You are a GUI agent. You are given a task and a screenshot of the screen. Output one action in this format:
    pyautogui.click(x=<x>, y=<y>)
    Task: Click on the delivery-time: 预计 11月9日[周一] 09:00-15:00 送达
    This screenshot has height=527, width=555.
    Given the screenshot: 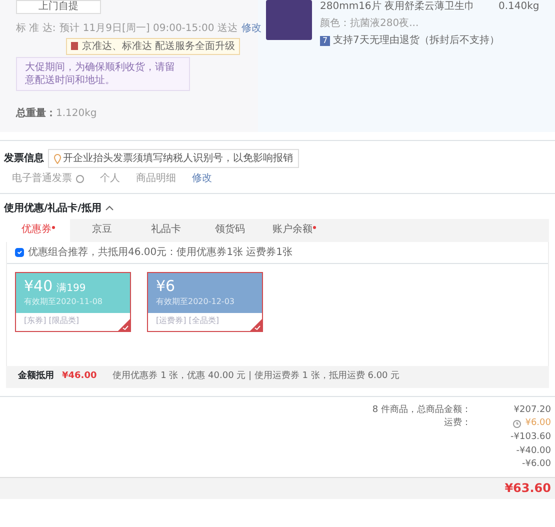 What is the action you would take?
    pyautogui.click(x=149, y=28)
    